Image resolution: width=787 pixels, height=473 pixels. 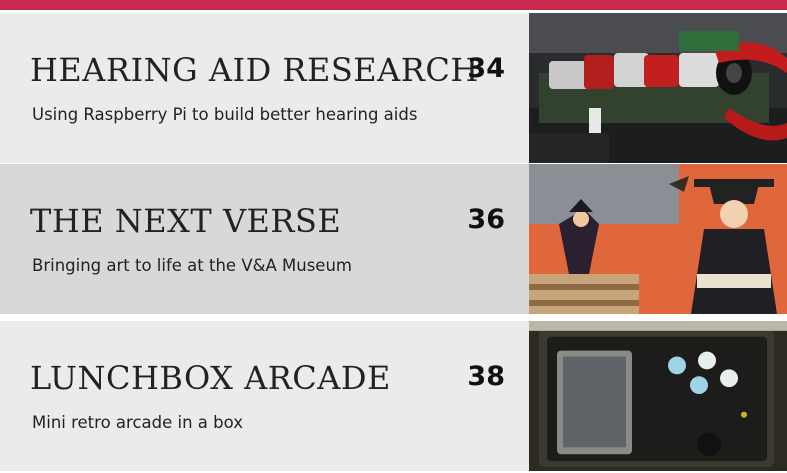 I want to click on page-number: 34, so click(x=486, y=68).